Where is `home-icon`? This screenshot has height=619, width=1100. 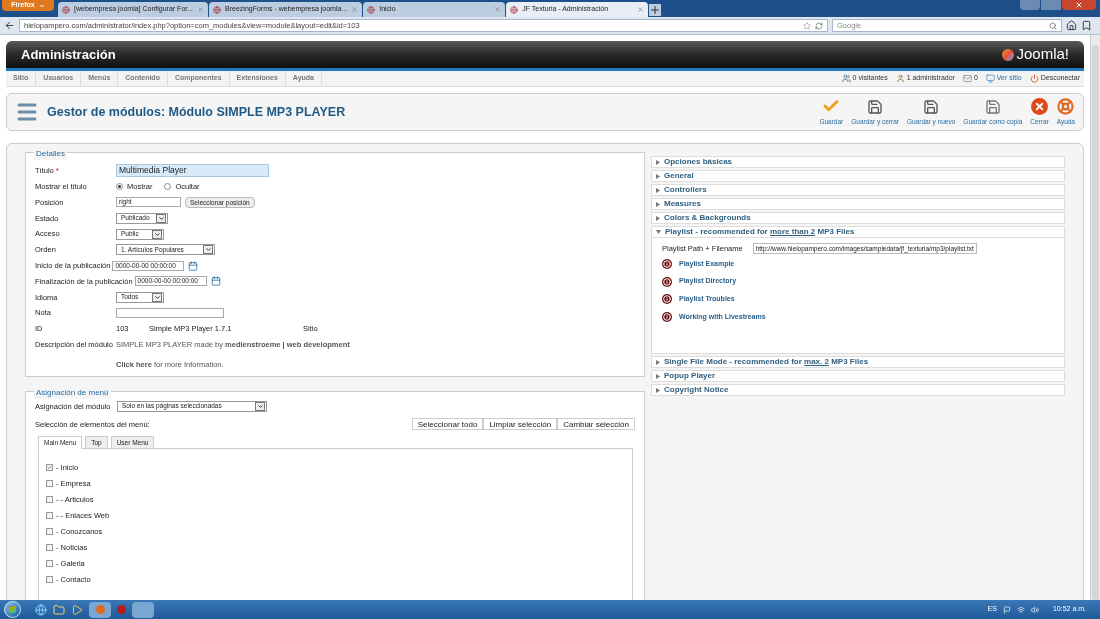
home-icon is located at coordinates (1071, 25).